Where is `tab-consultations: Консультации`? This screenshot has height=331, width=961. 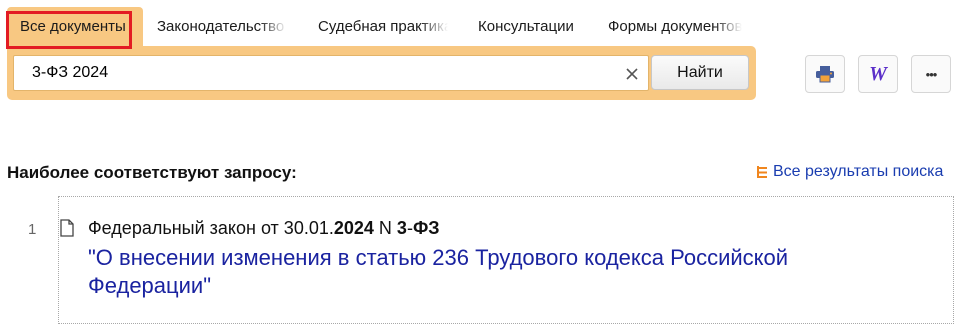 tab-consultations: Консультации is located at coordinates (533, 26).